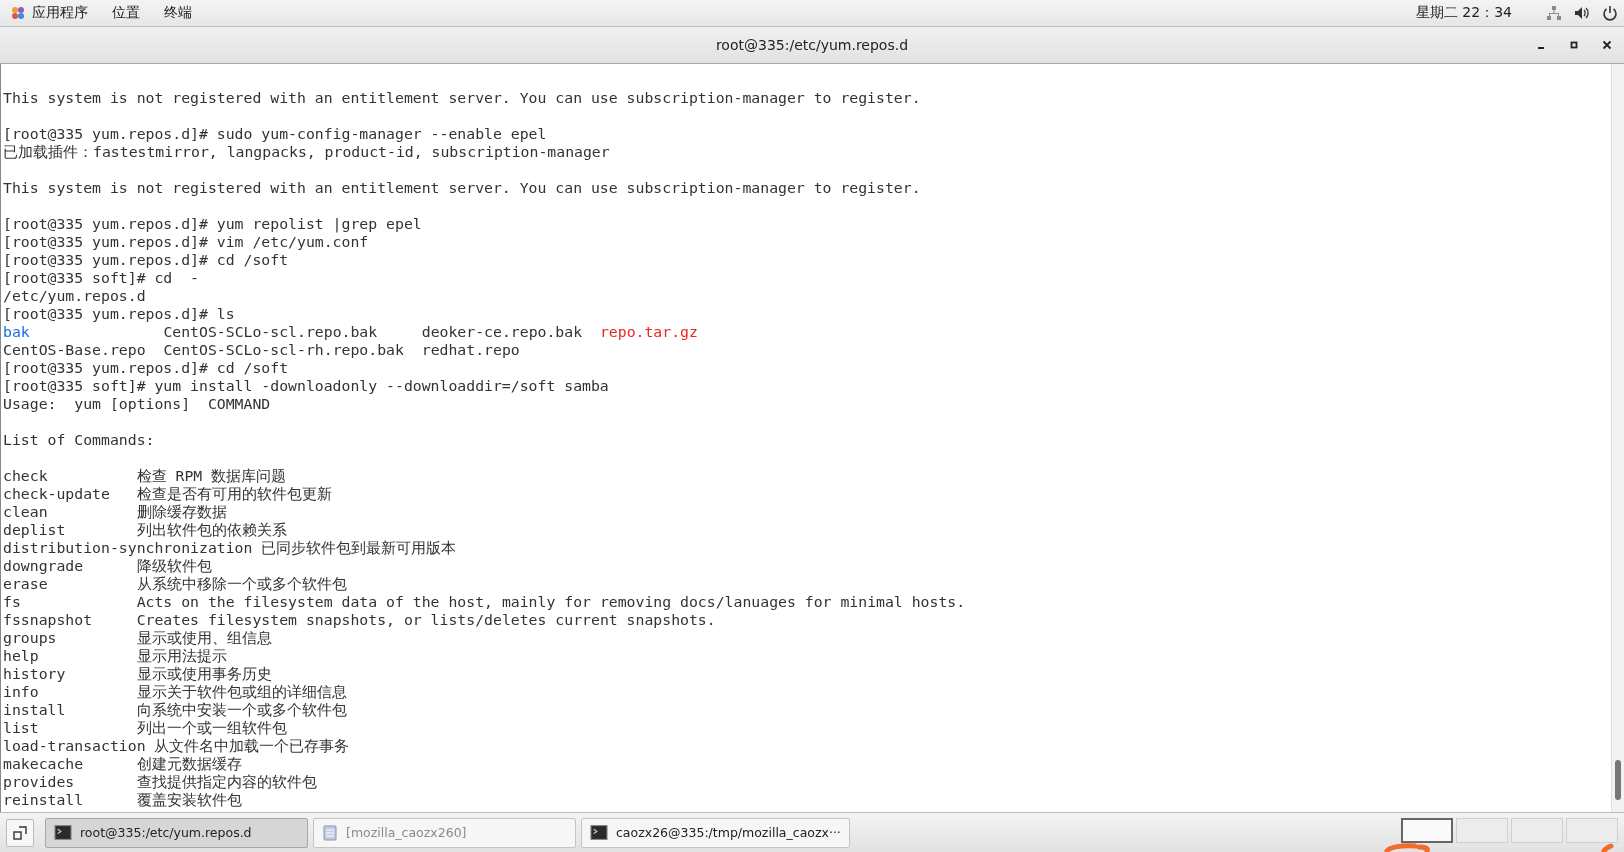 This screenshot has height=852, width=1624. Describe the element at coordinates (1554, 13) in the screenshot. I see `network-icon` at that location.